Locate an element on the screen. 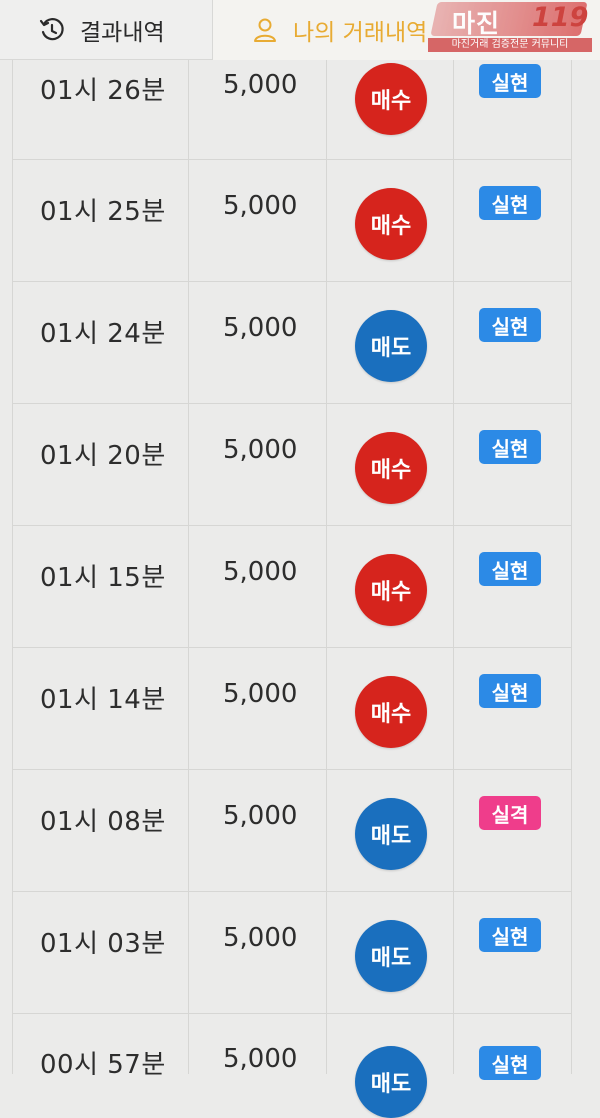 The width and height of the screenshot is (600, 1118). table-row: 01시 25분 5,000 매수 실현 is located at coordinates (292, 221).